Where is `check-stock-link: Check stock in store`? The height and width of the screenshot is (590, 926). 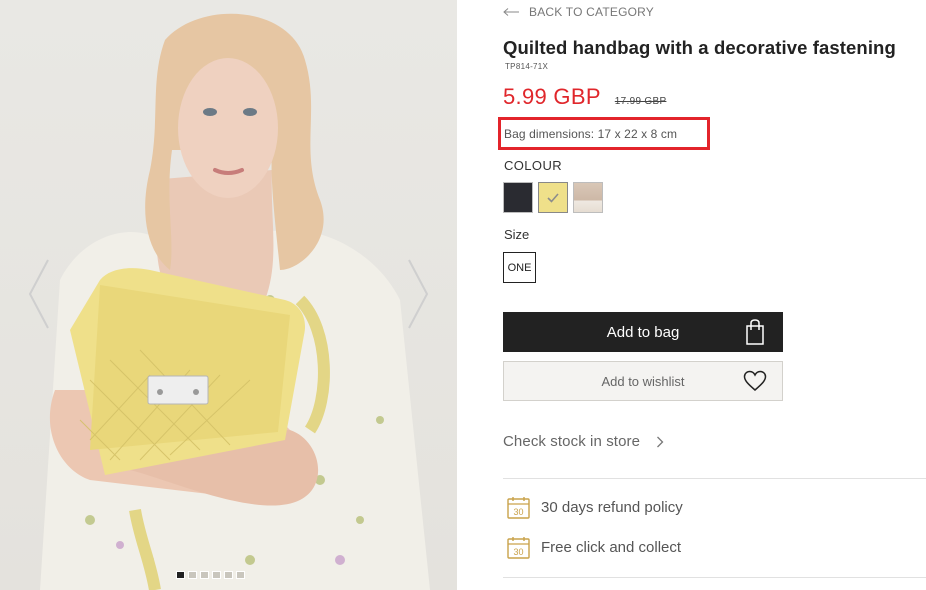 check-stock-link: Check stock in store is located at coordinates (583, 441).